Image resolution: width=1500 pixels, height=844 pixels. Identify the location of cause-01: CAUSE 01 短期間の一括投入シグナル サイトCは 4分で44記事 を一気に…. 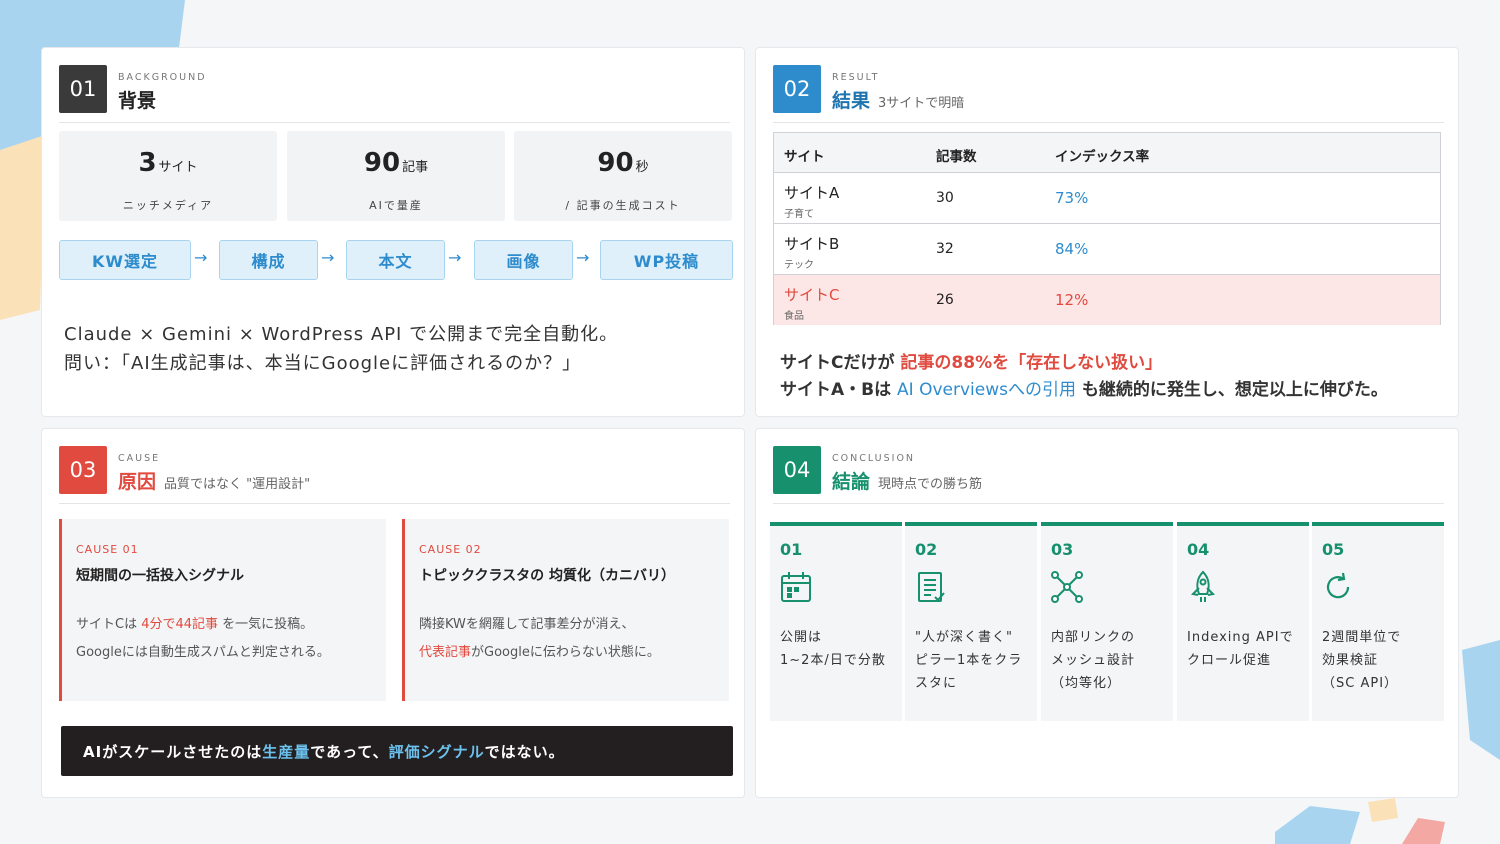
(222, 610).